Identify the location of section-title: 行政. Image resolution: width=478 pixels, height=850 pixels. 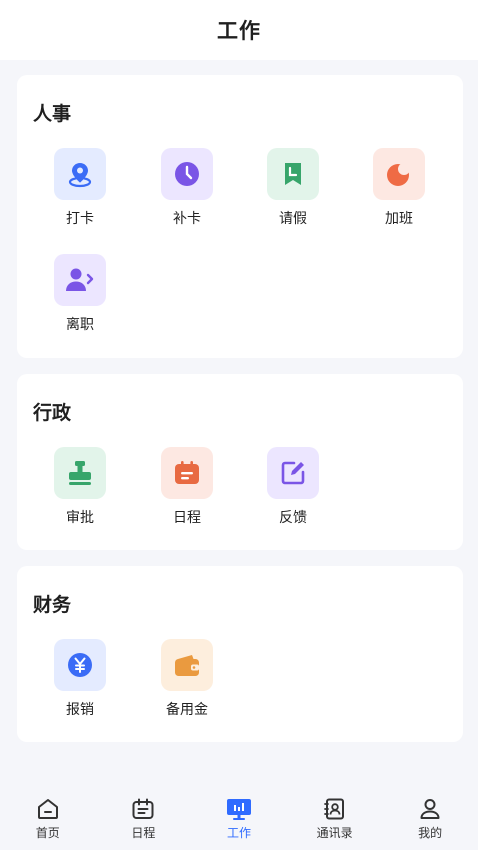
(52, 413).